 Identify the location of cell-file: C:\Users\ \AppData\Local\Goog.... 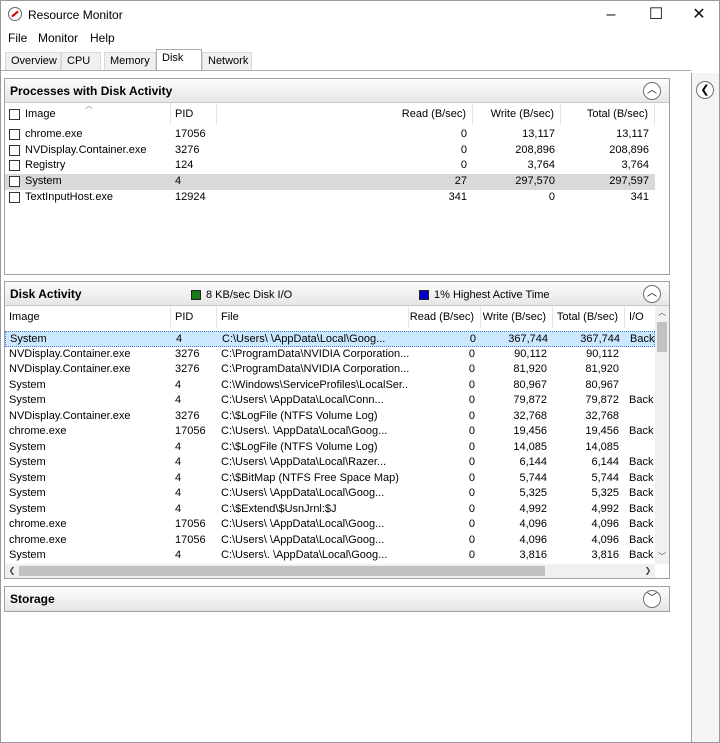
(304, 339).